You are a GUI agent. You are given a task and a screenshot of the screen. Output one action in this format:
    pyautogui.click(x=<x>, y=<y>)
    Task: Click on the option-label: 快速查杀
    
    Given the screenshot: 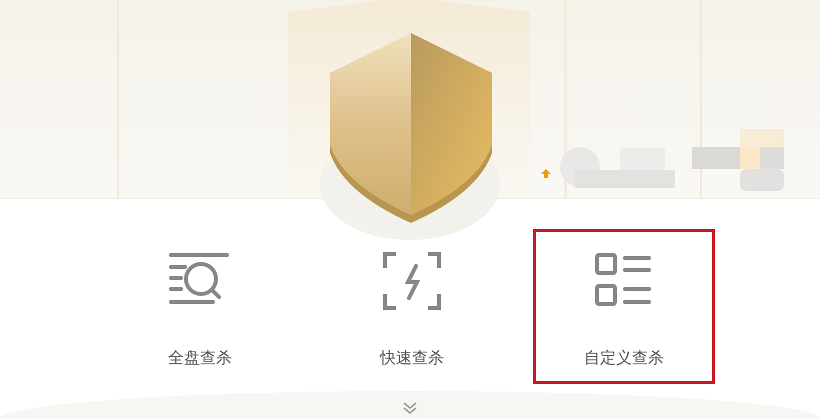 What is the action you would take?
    pyautogui.click(x=412, y=358)
    